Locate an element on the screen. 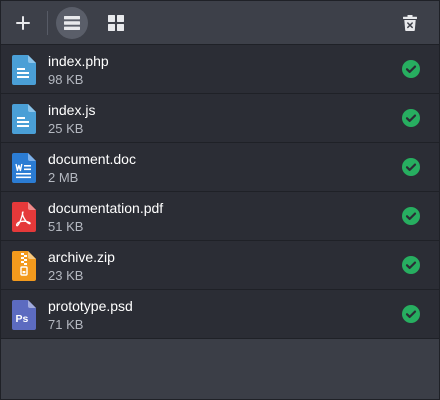 This screenshot has height=400, width=440. file-name: index.php is located at coordinates (78, 61).